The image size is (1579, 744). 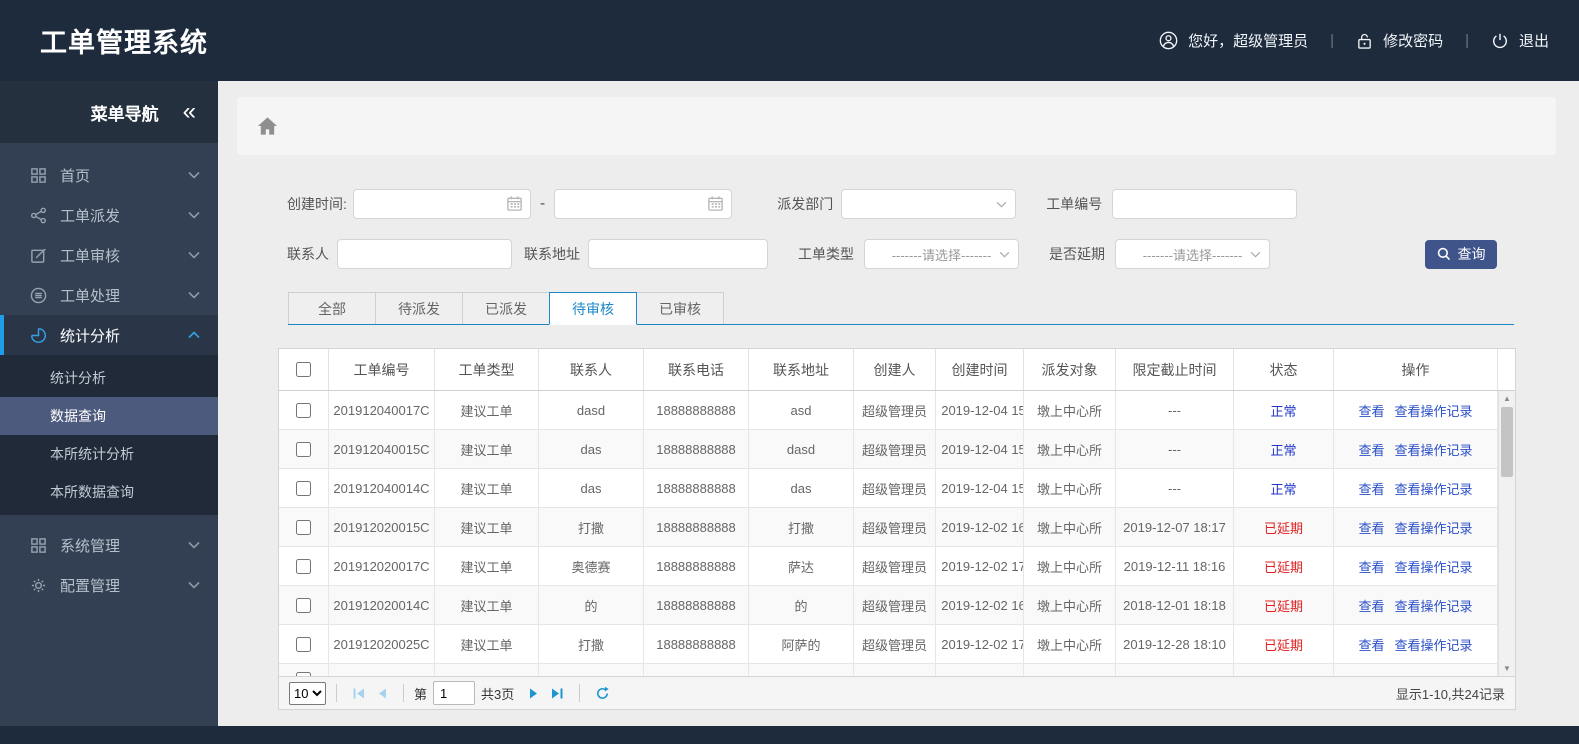 What do you see at coordinates (506, 308) in the screenshot?
I see `tab-dispatched: 已派发` at bounding box center [506, 308].